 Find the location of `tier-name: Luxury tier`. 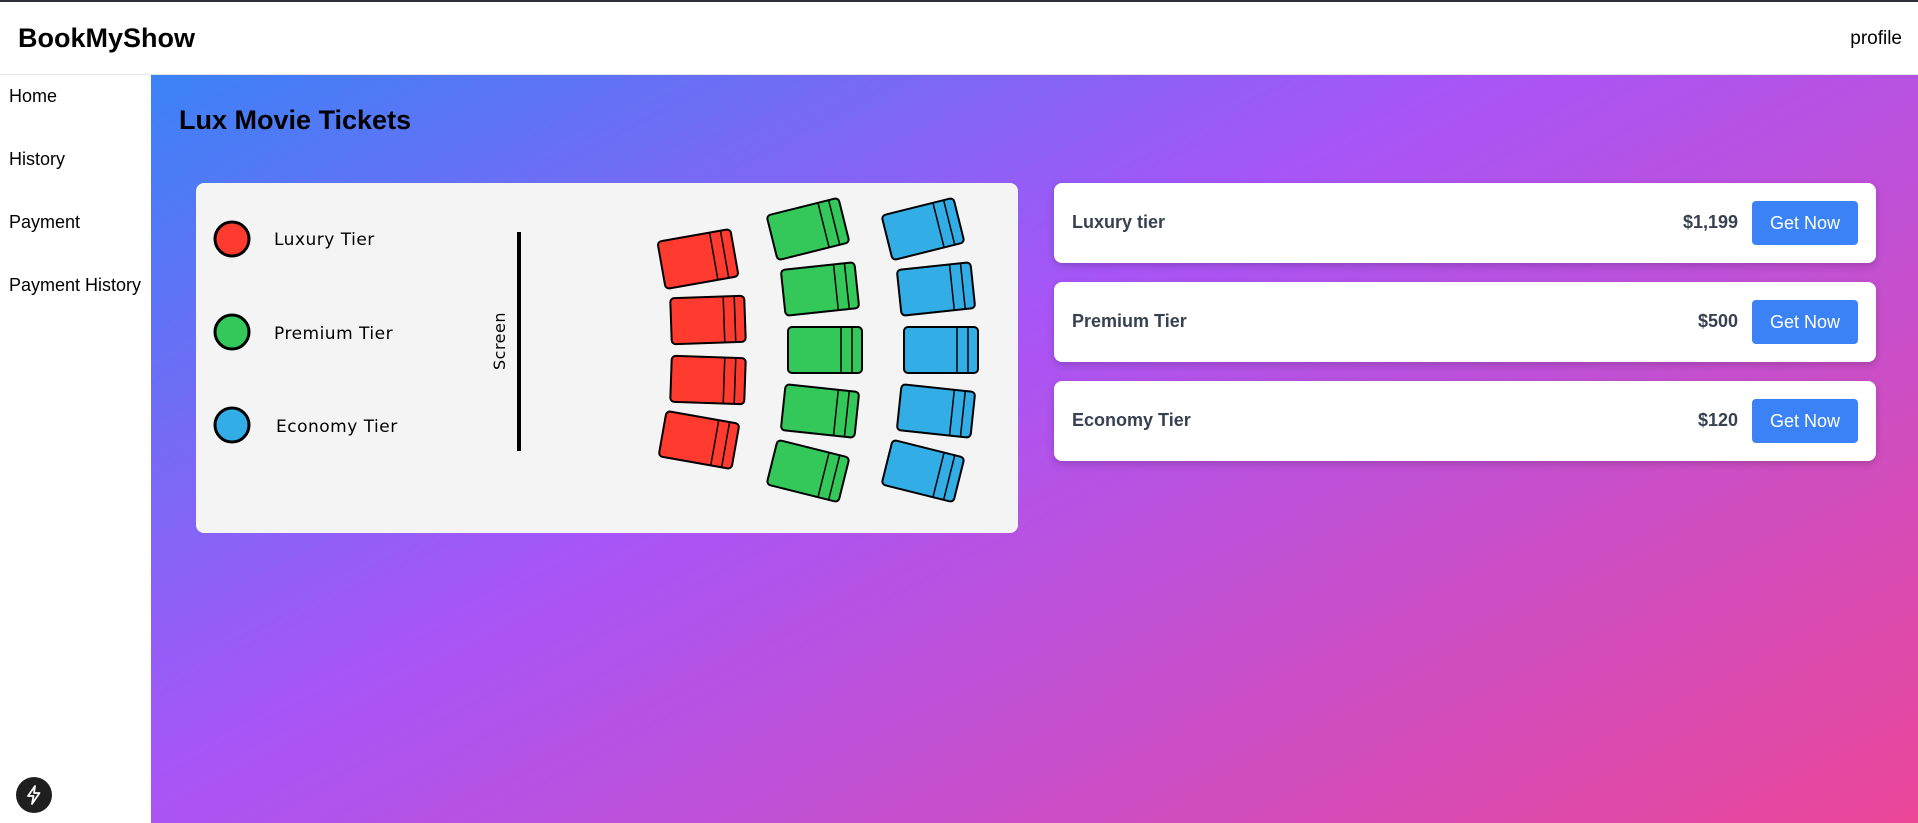

tier-name: Luxury tier is located at coordinates (1119, 222).